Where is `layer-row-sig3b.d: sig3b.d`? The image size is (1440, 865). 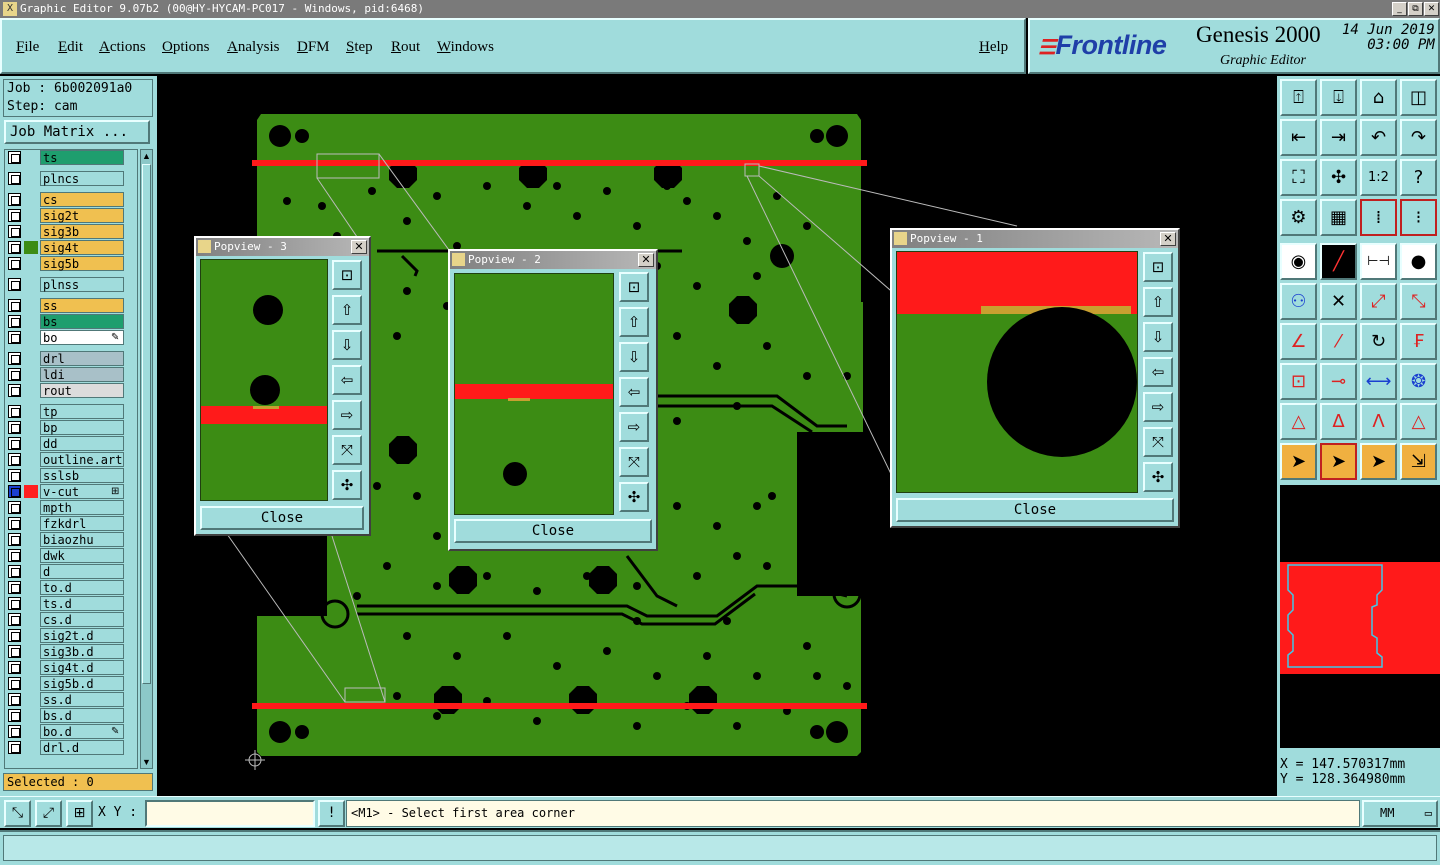 layer-row-sig3b.d: sig3b.d is located at coordinates (71, 652).